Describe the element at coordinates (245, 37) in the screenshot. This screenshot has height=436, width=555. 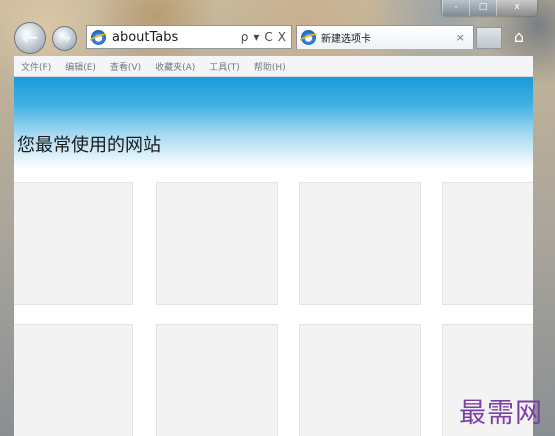
I see `search-icon: ρ` at that location.